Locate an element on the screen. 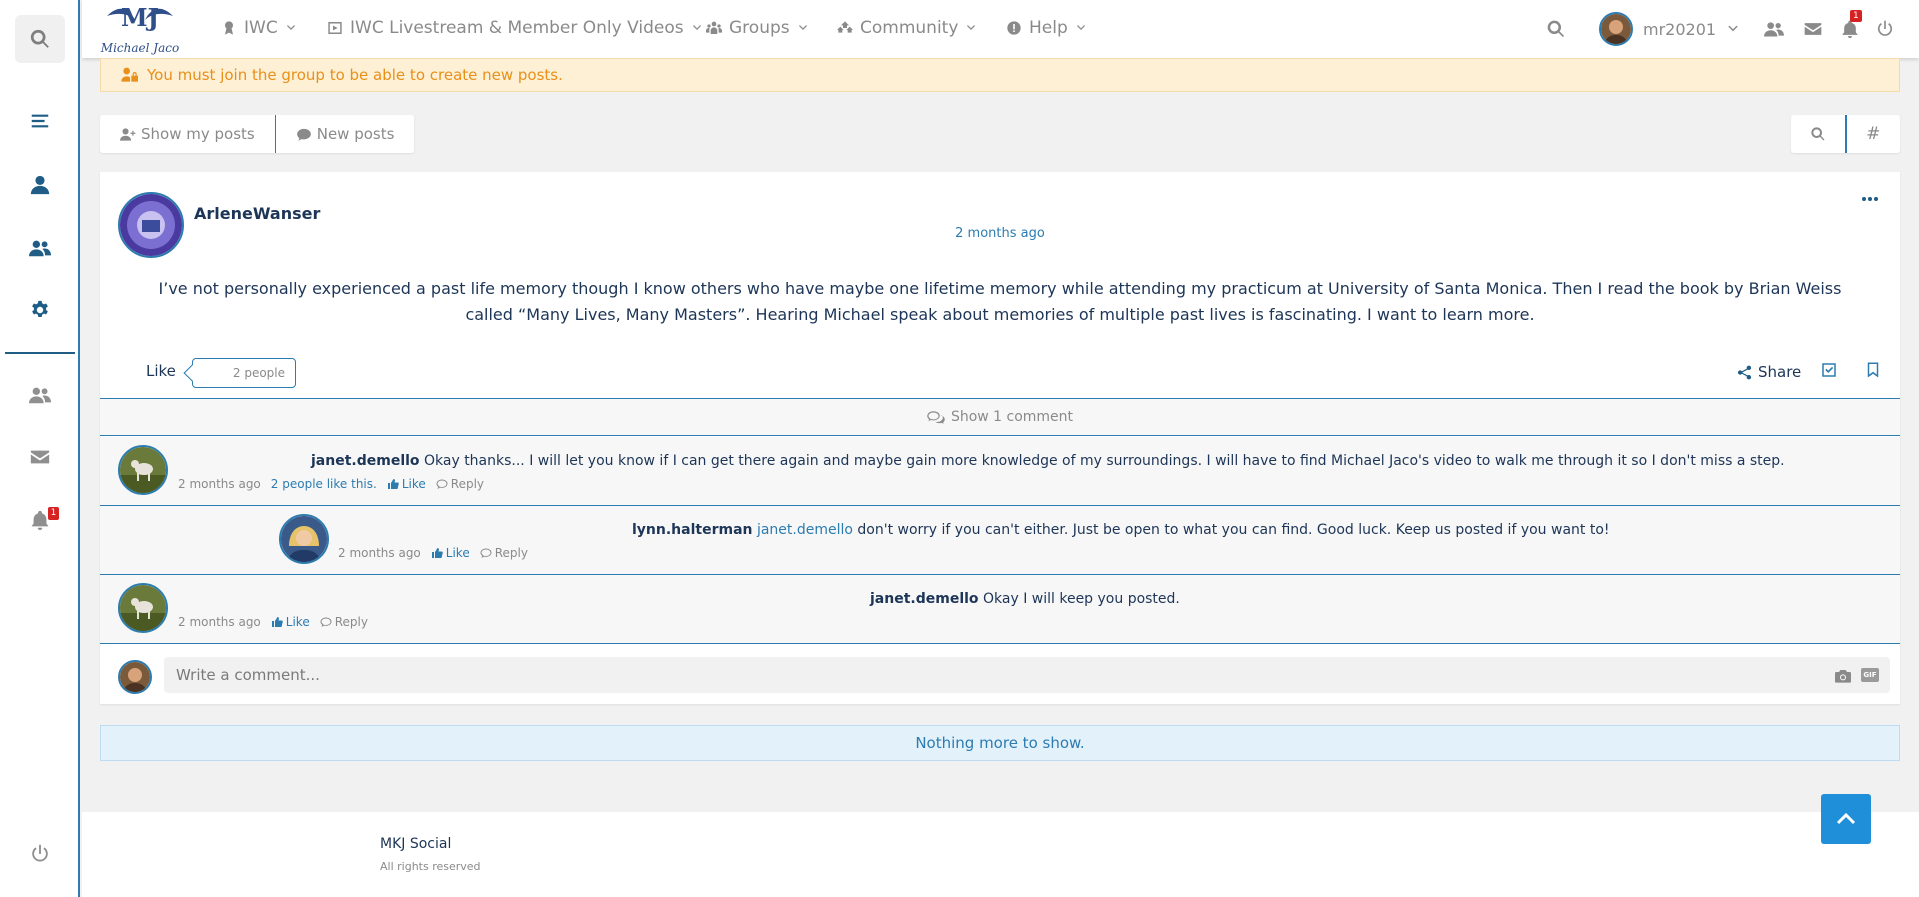  write-comment-row: GIF is located at coordinates (1000, 674).